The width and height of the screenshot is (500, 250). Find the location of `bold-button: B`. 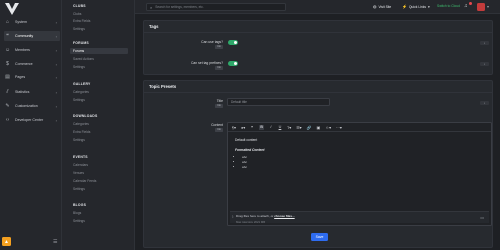

bold-button: B is located at coordinates (261, 127).